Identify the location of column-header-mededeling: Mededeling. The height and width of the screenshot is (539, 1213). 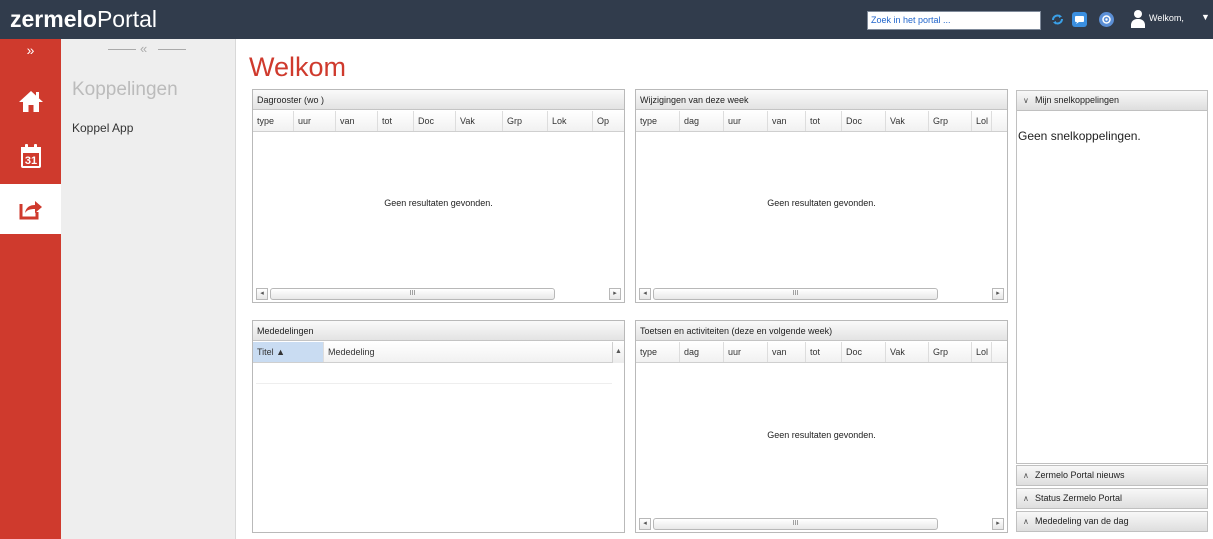
(468, 352).